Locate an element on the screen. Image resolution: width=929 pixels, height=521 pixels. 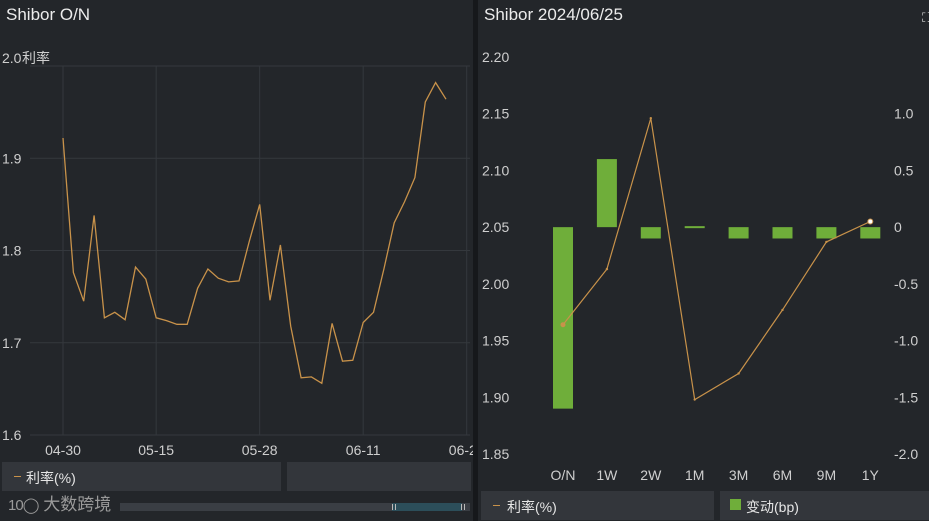
scrollbar-left-handle is located at coordinates (394, 507).